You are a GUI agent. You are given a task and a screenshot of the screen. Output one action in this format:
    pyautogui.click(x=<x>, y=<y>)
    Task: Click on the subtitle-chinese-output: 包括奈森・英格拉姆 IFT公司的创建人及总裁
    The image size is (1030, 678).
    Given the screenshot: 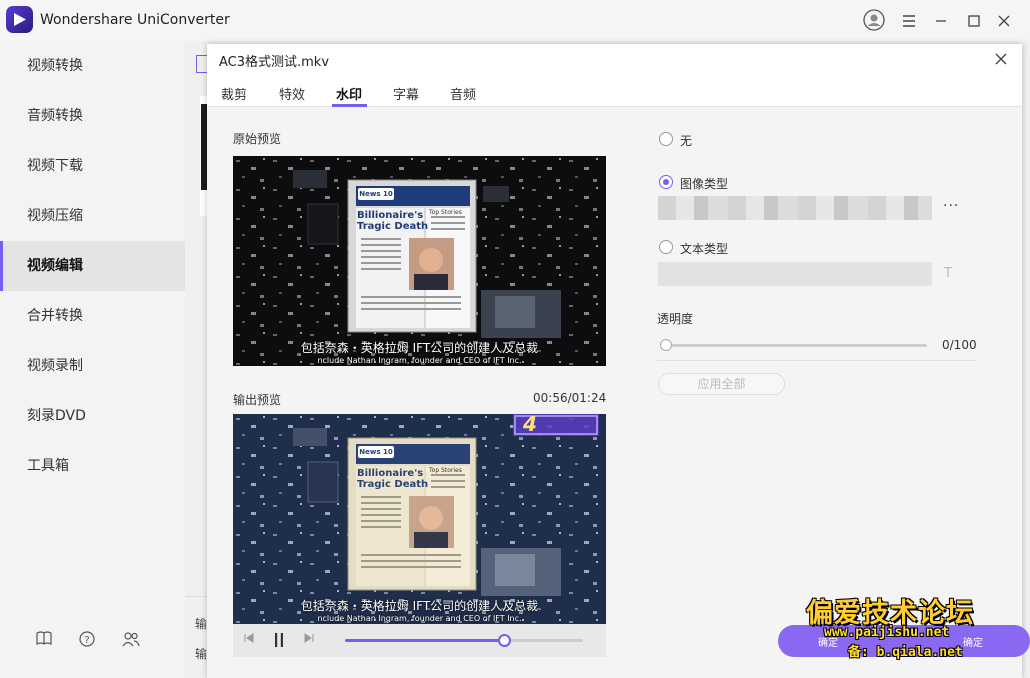 What is the action you would take?
    pyautogui.click(x=419, y=606)
    